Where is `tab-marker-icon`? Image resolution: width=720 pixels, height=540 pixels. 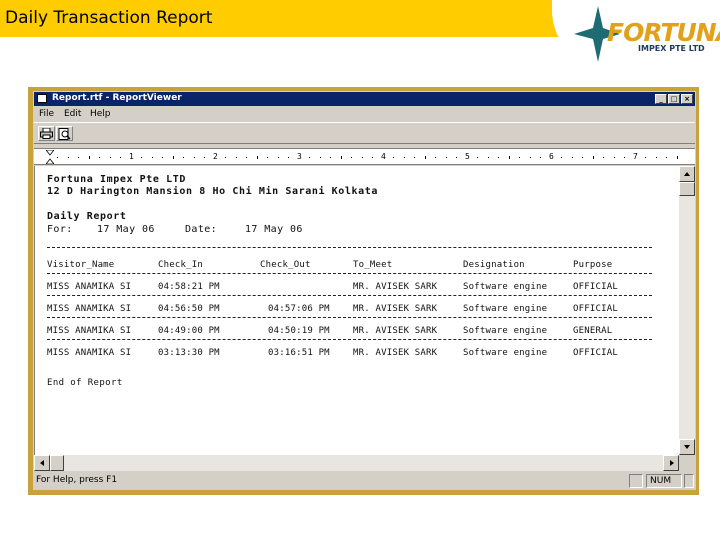
tab-marker-icon is located at coordinates (50, 157).